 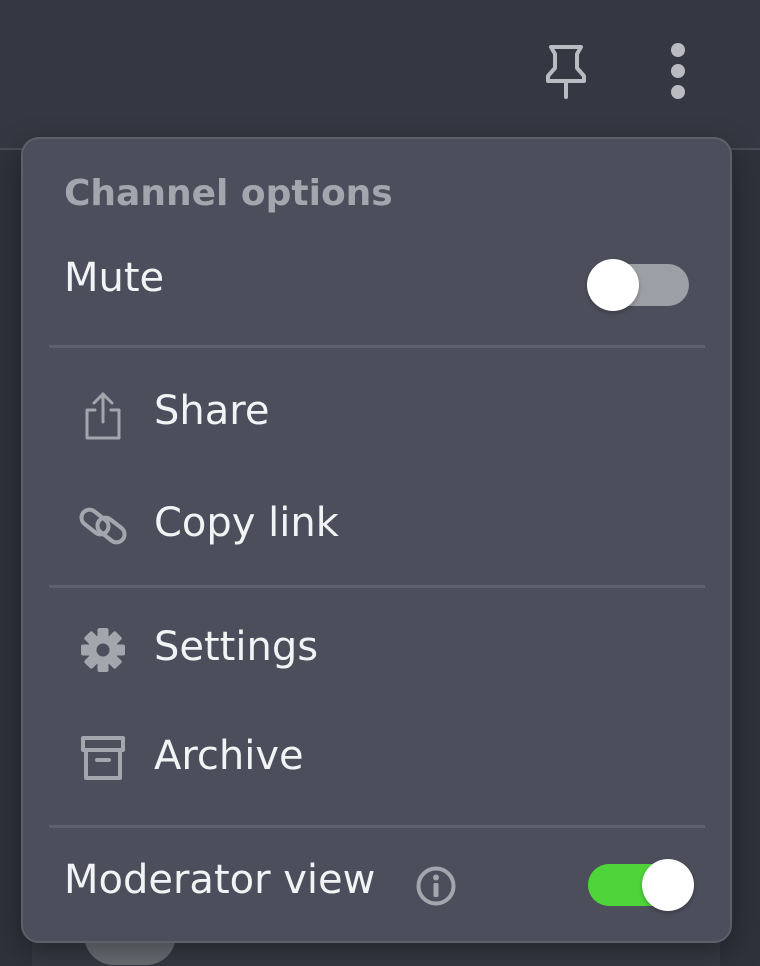 What do you see at coordinates (641, 885) in the screenshot?
I see `moderator-view-toggle` at bounding box center [641, 885].